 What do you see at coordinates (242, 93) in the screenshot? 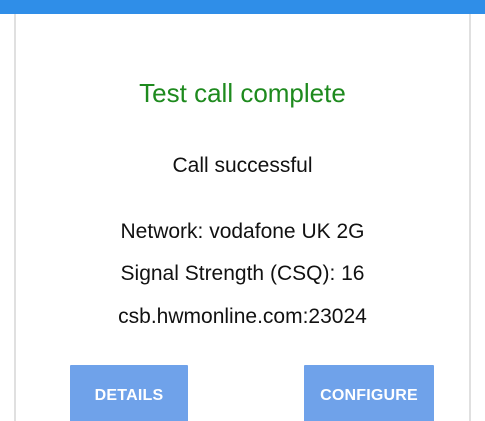
I see `dialog-title: Test call complete` at bounding box center [242, 93].